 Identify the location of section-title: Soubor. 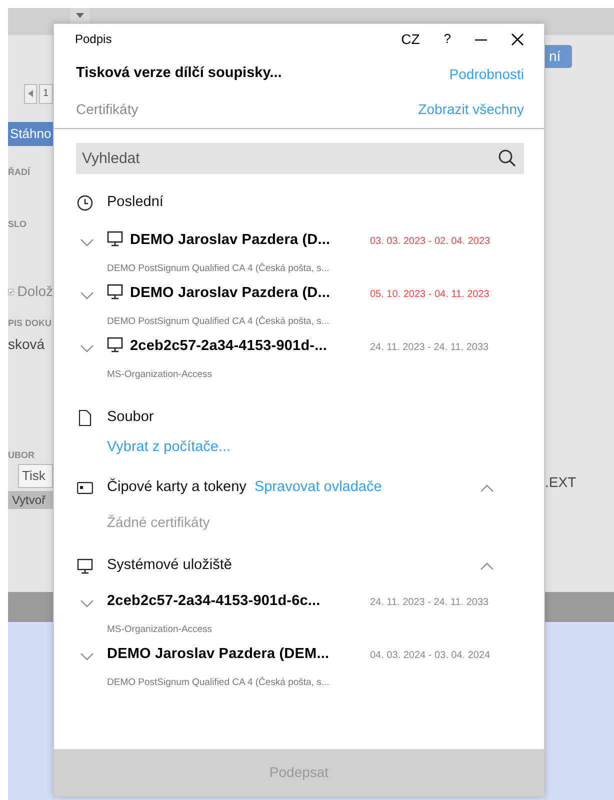
(130, 418).